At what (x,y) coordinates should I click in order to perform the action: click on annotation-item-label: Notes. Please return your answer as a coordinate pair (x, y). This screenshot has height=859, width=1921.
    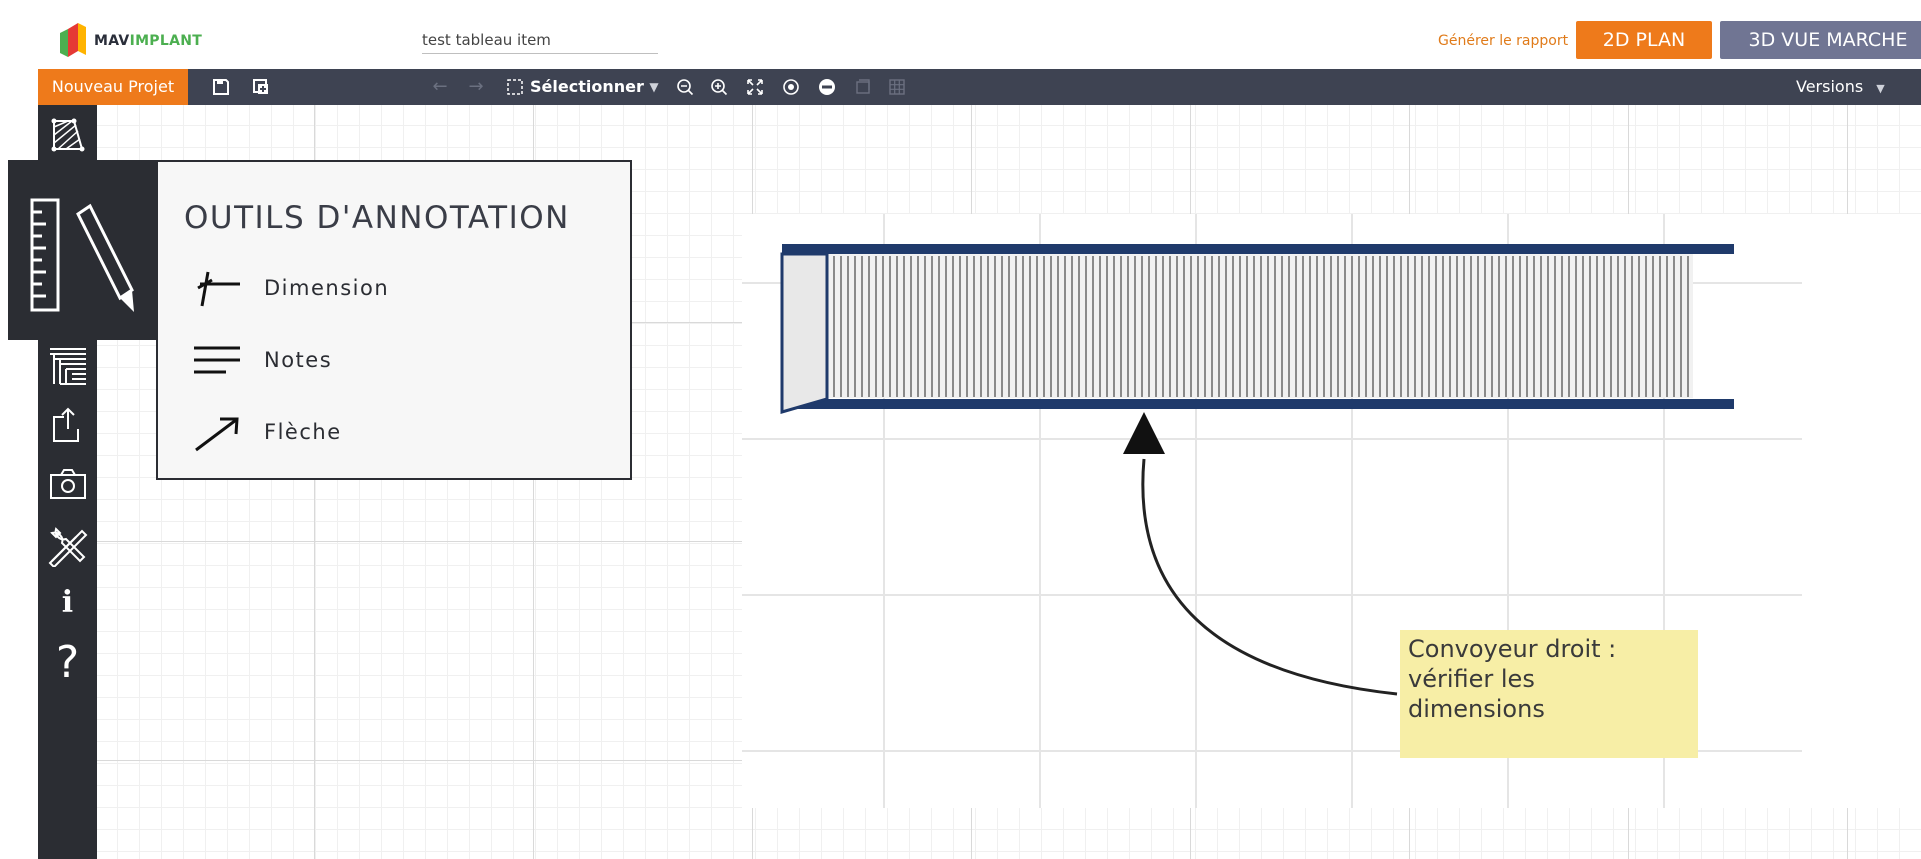
    Looking at the image, I should click on (298, 360).